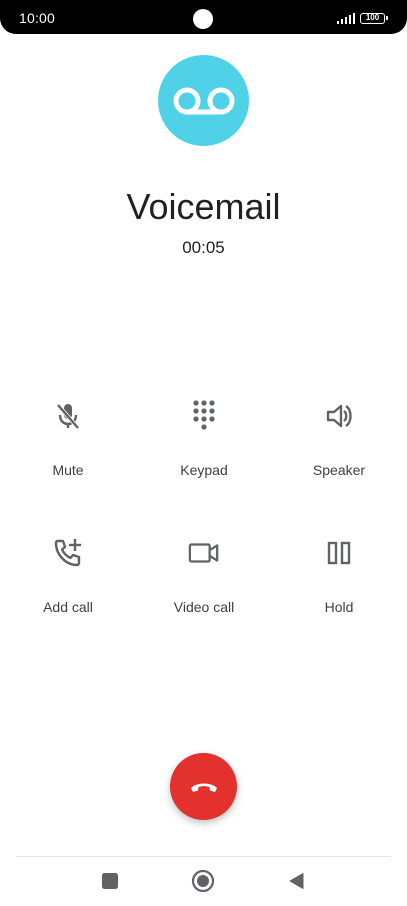  I want to click on square-icon, so click(110, 881).